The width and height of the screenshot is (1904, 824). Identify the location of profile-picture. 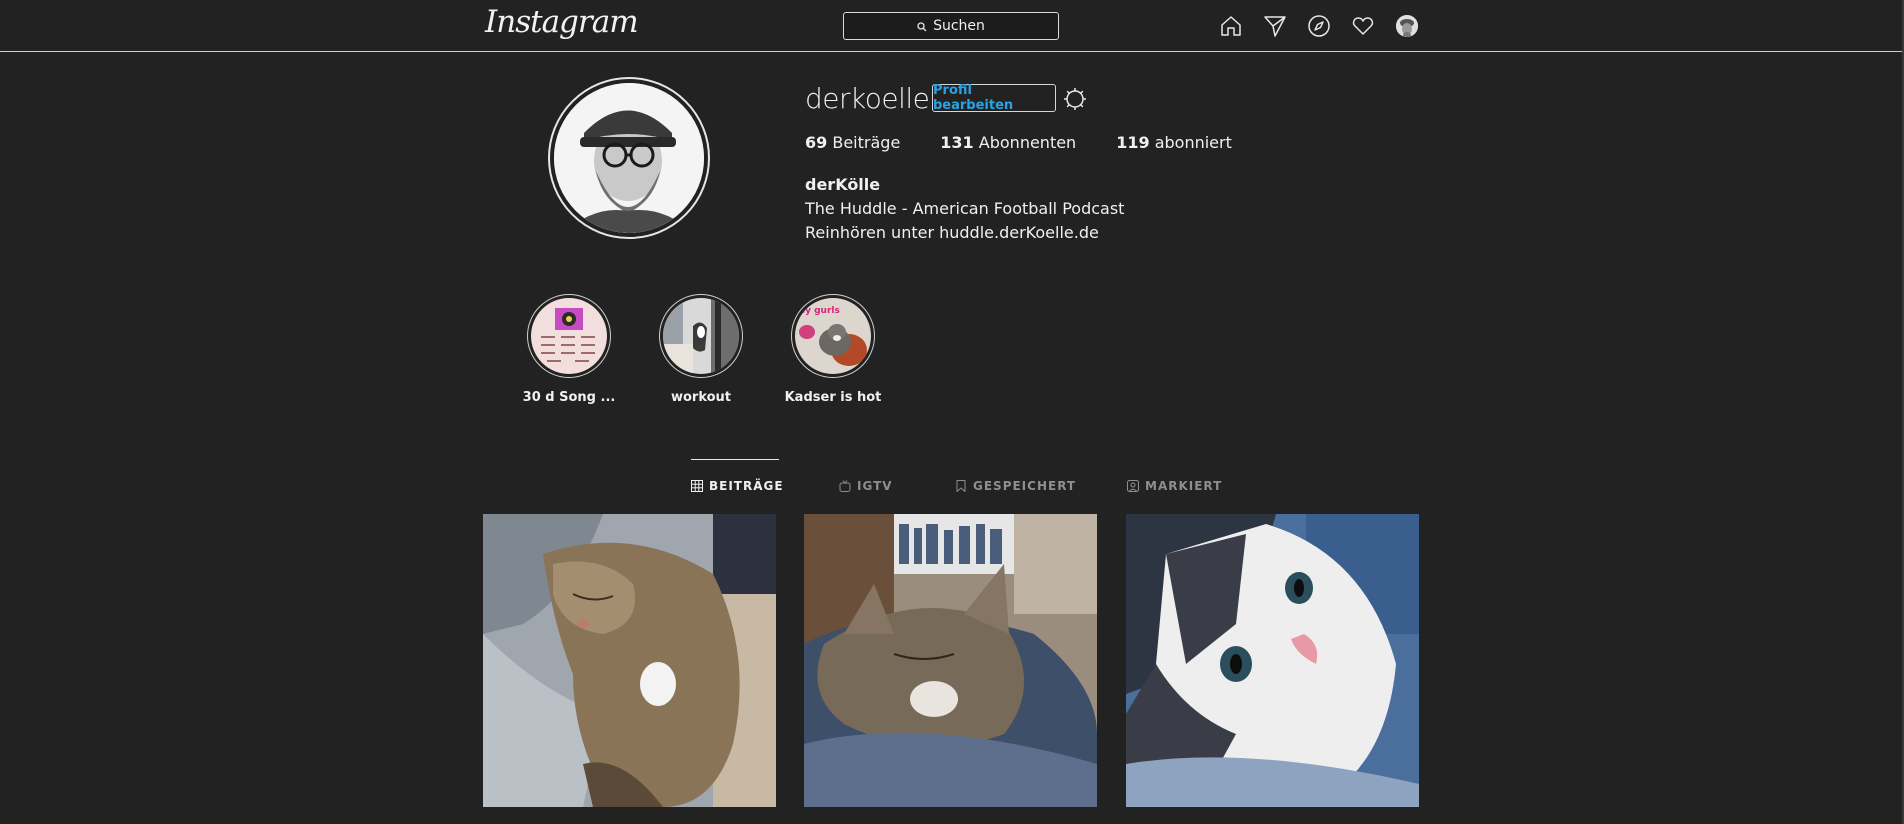
(629, 158).